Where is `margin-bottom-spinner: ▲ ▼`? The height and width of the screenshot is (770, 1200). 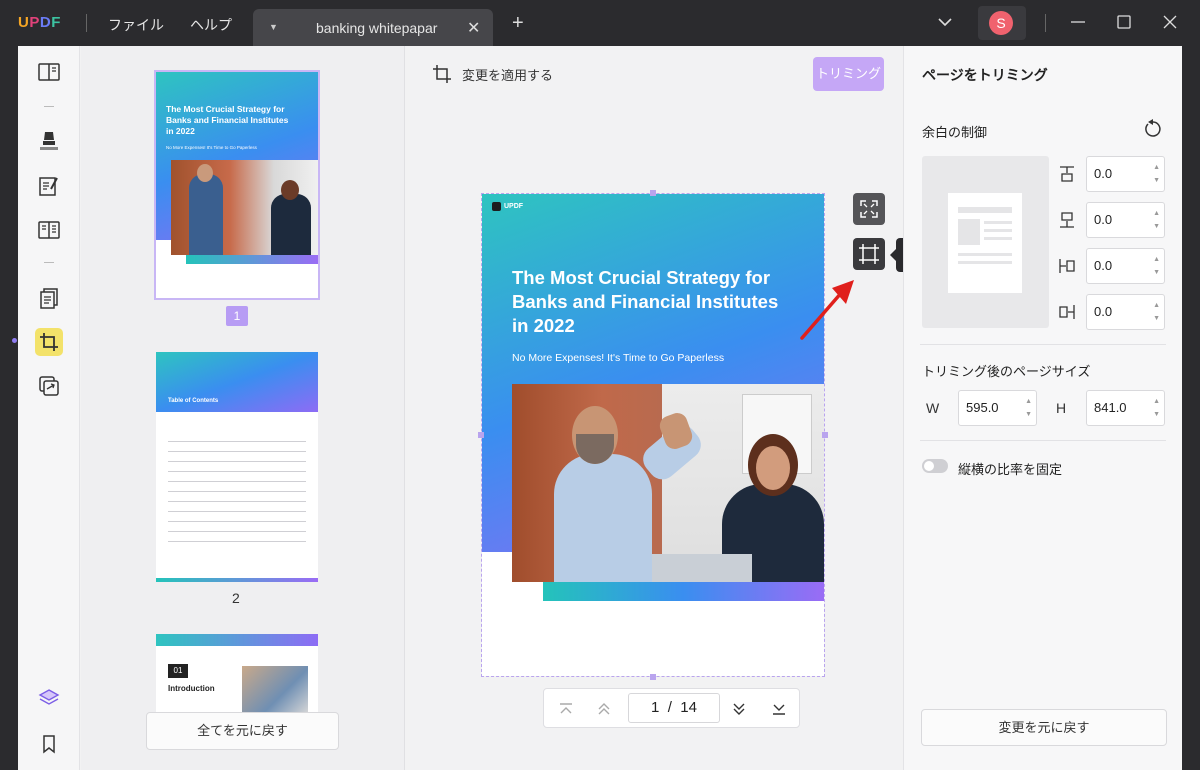 margin-bottom-spinner: ▲ ▼ is located at coordinates (1156, 220).